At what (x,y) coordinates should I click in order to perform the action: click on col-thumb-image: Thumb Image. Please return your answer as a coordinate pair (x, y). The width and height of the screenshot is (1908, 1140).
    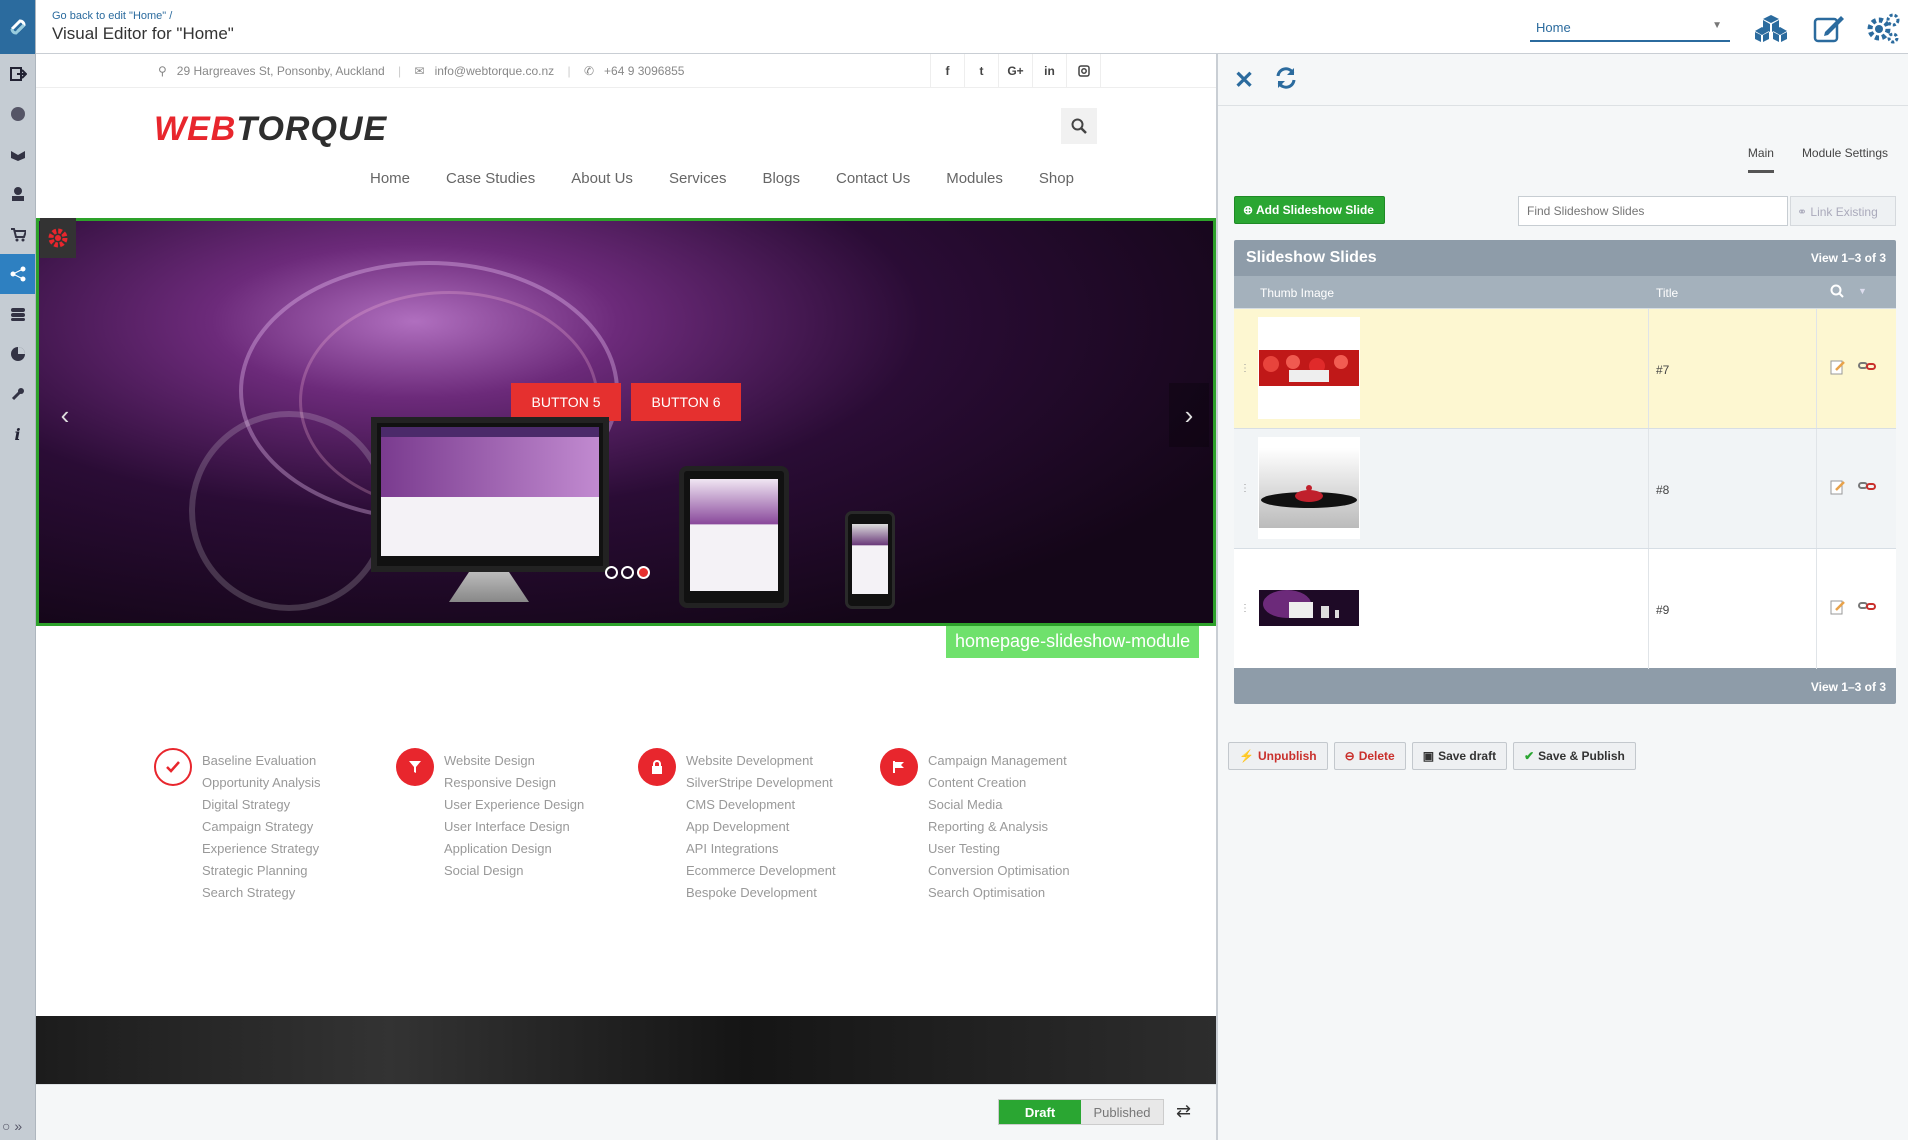
    Looking at the image, I should click on (1297, 293).